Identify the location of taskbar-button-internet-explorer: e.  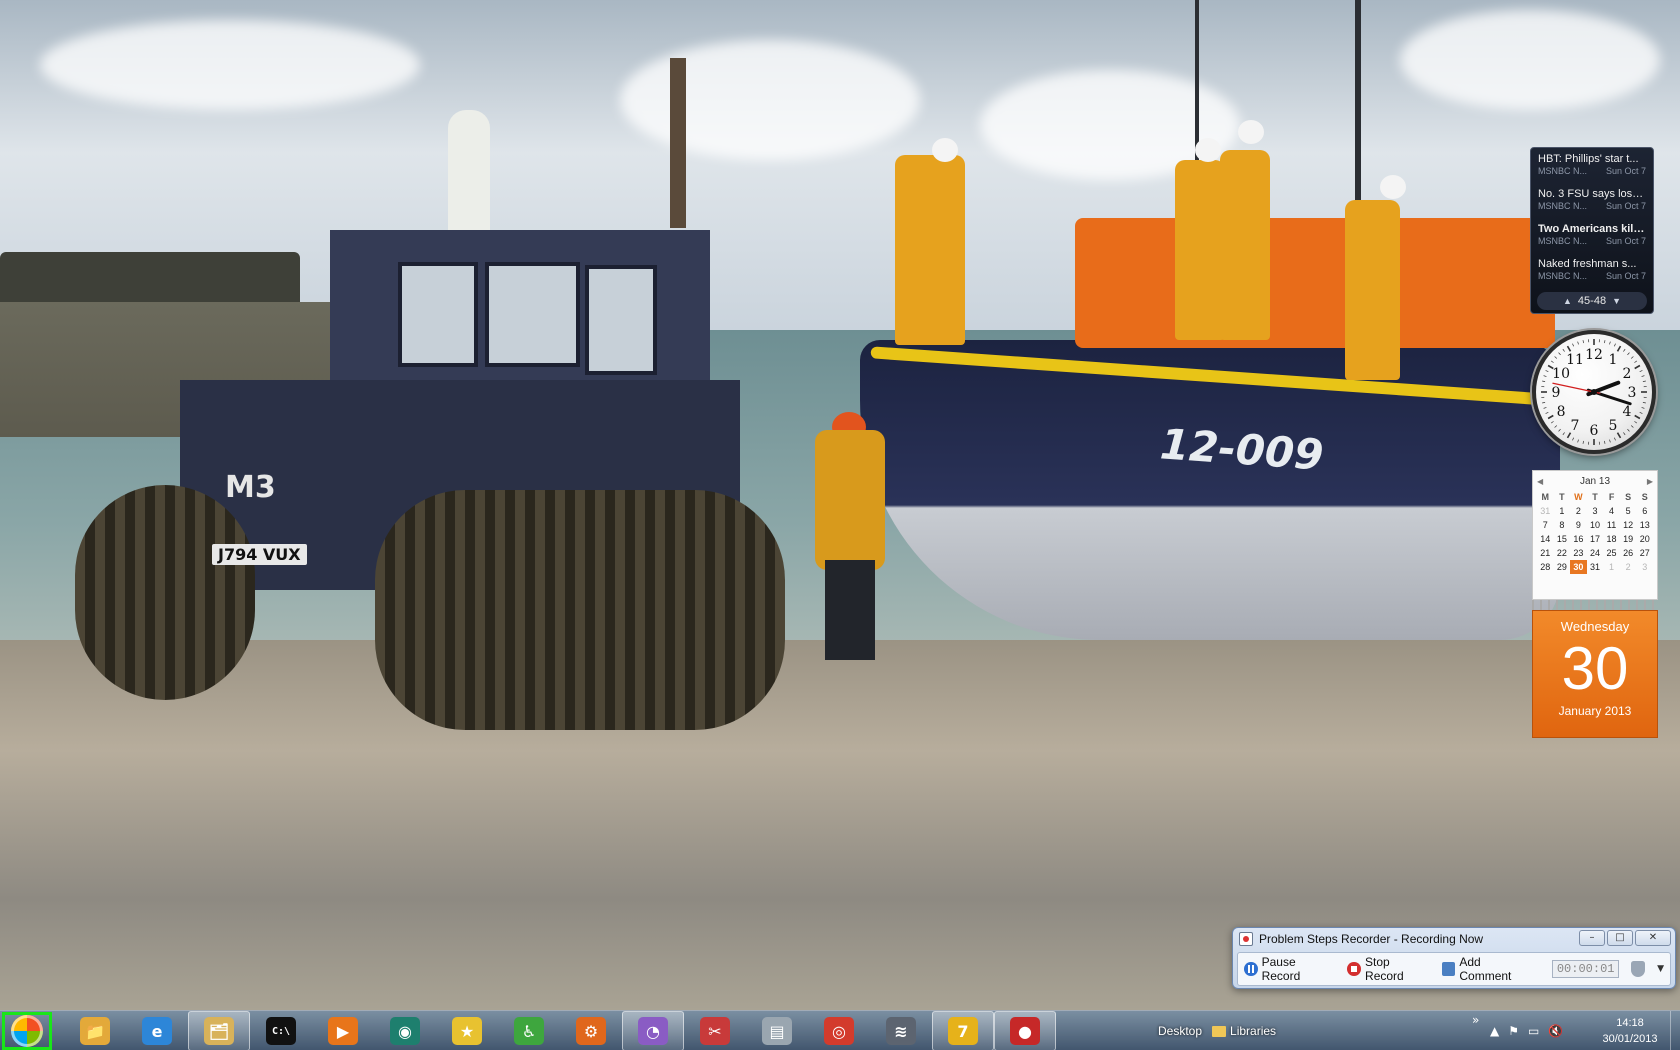
(157, 1030).